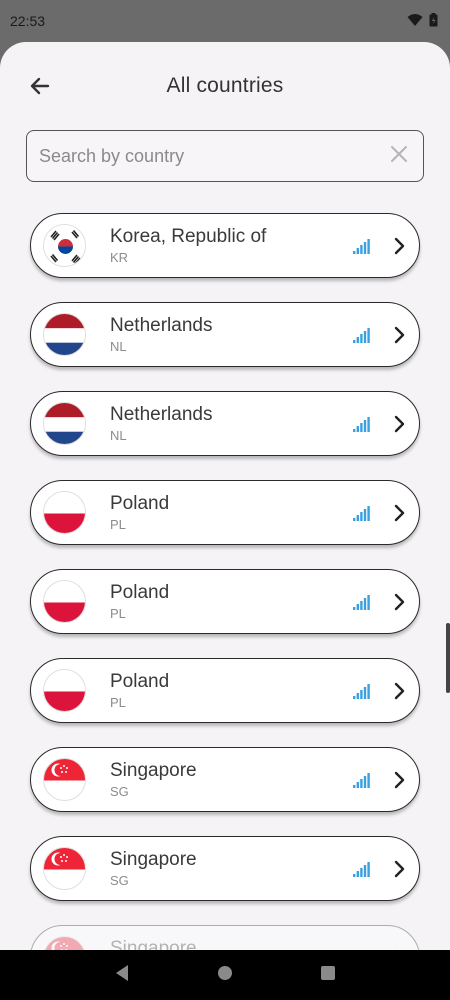  I want to click on nav-back-button, so click(122, 975).